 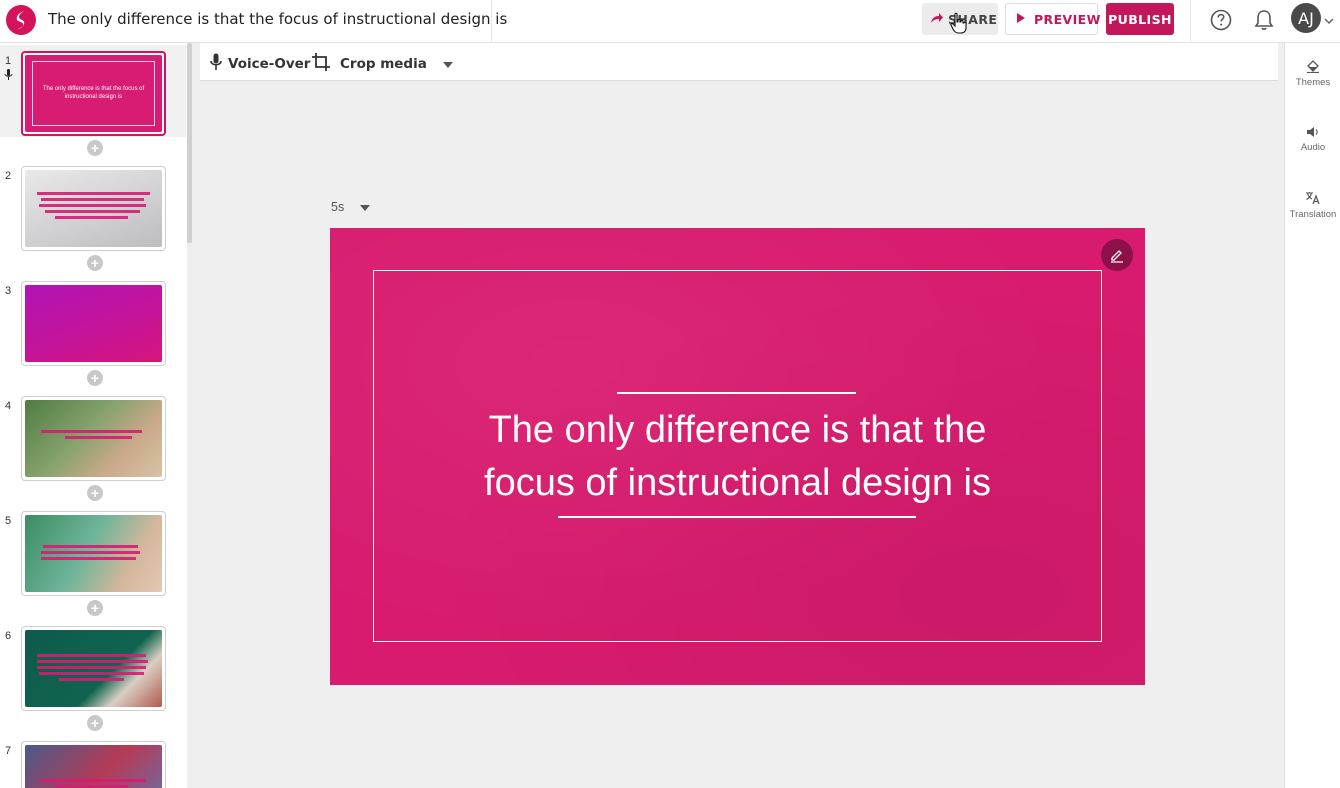 What do you see at coordinates (1312, 205) in the screenshot?
I see `translation-button: Translation` at bounding box center [1312, 205].